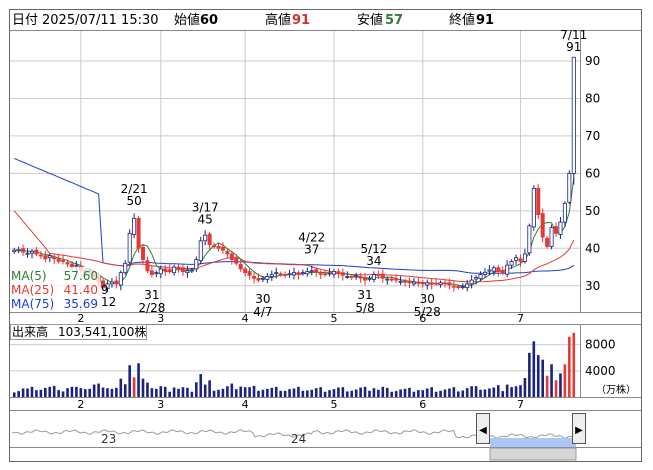 This screenshot has width=653, height=470. I want to click on annotation-value: 30, so click(427, 299).